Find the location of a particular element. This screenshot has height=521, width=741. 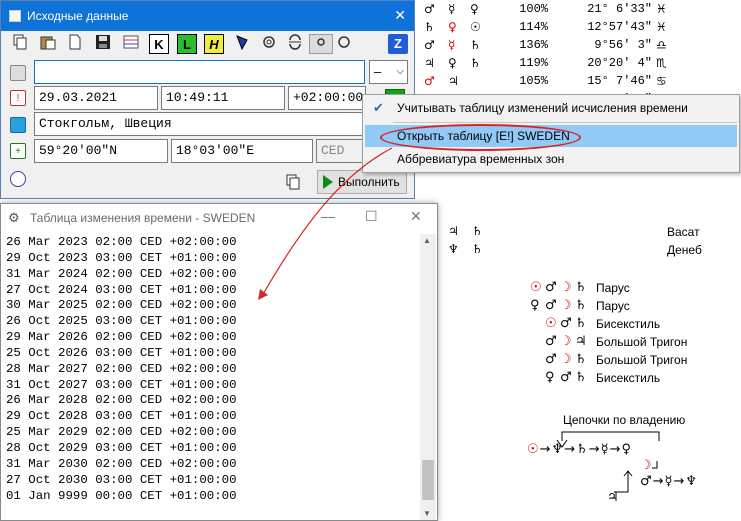

new-file-icon is located at coordinates (75, 44).